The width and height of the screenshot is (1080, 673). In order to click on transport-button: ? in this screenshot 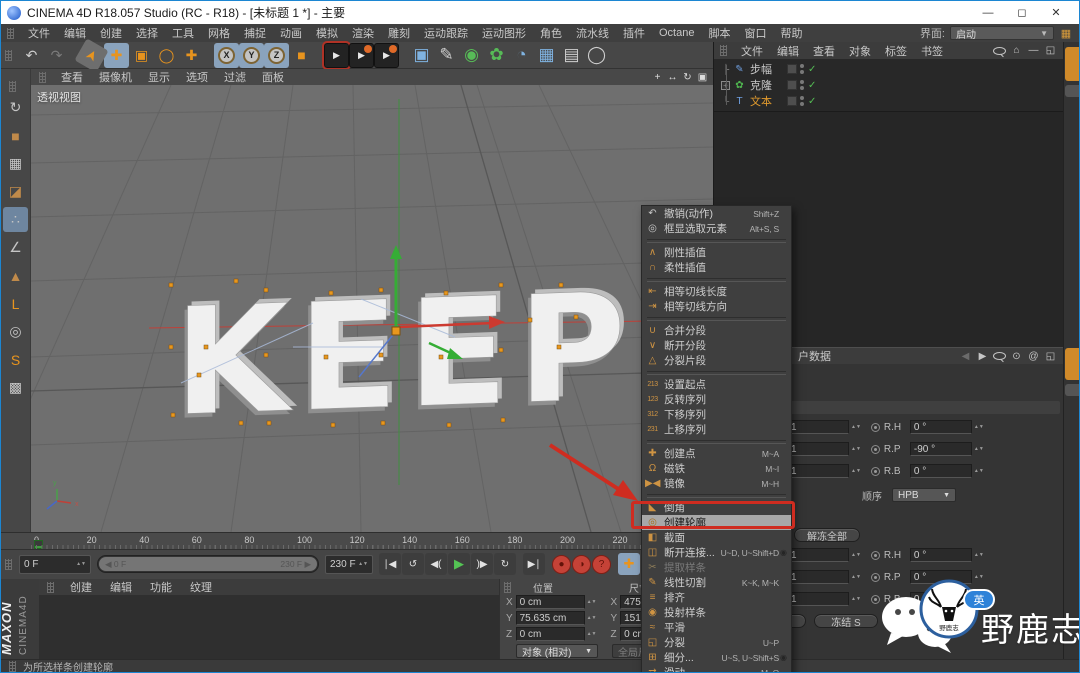, I will do `click(601, 564)`.